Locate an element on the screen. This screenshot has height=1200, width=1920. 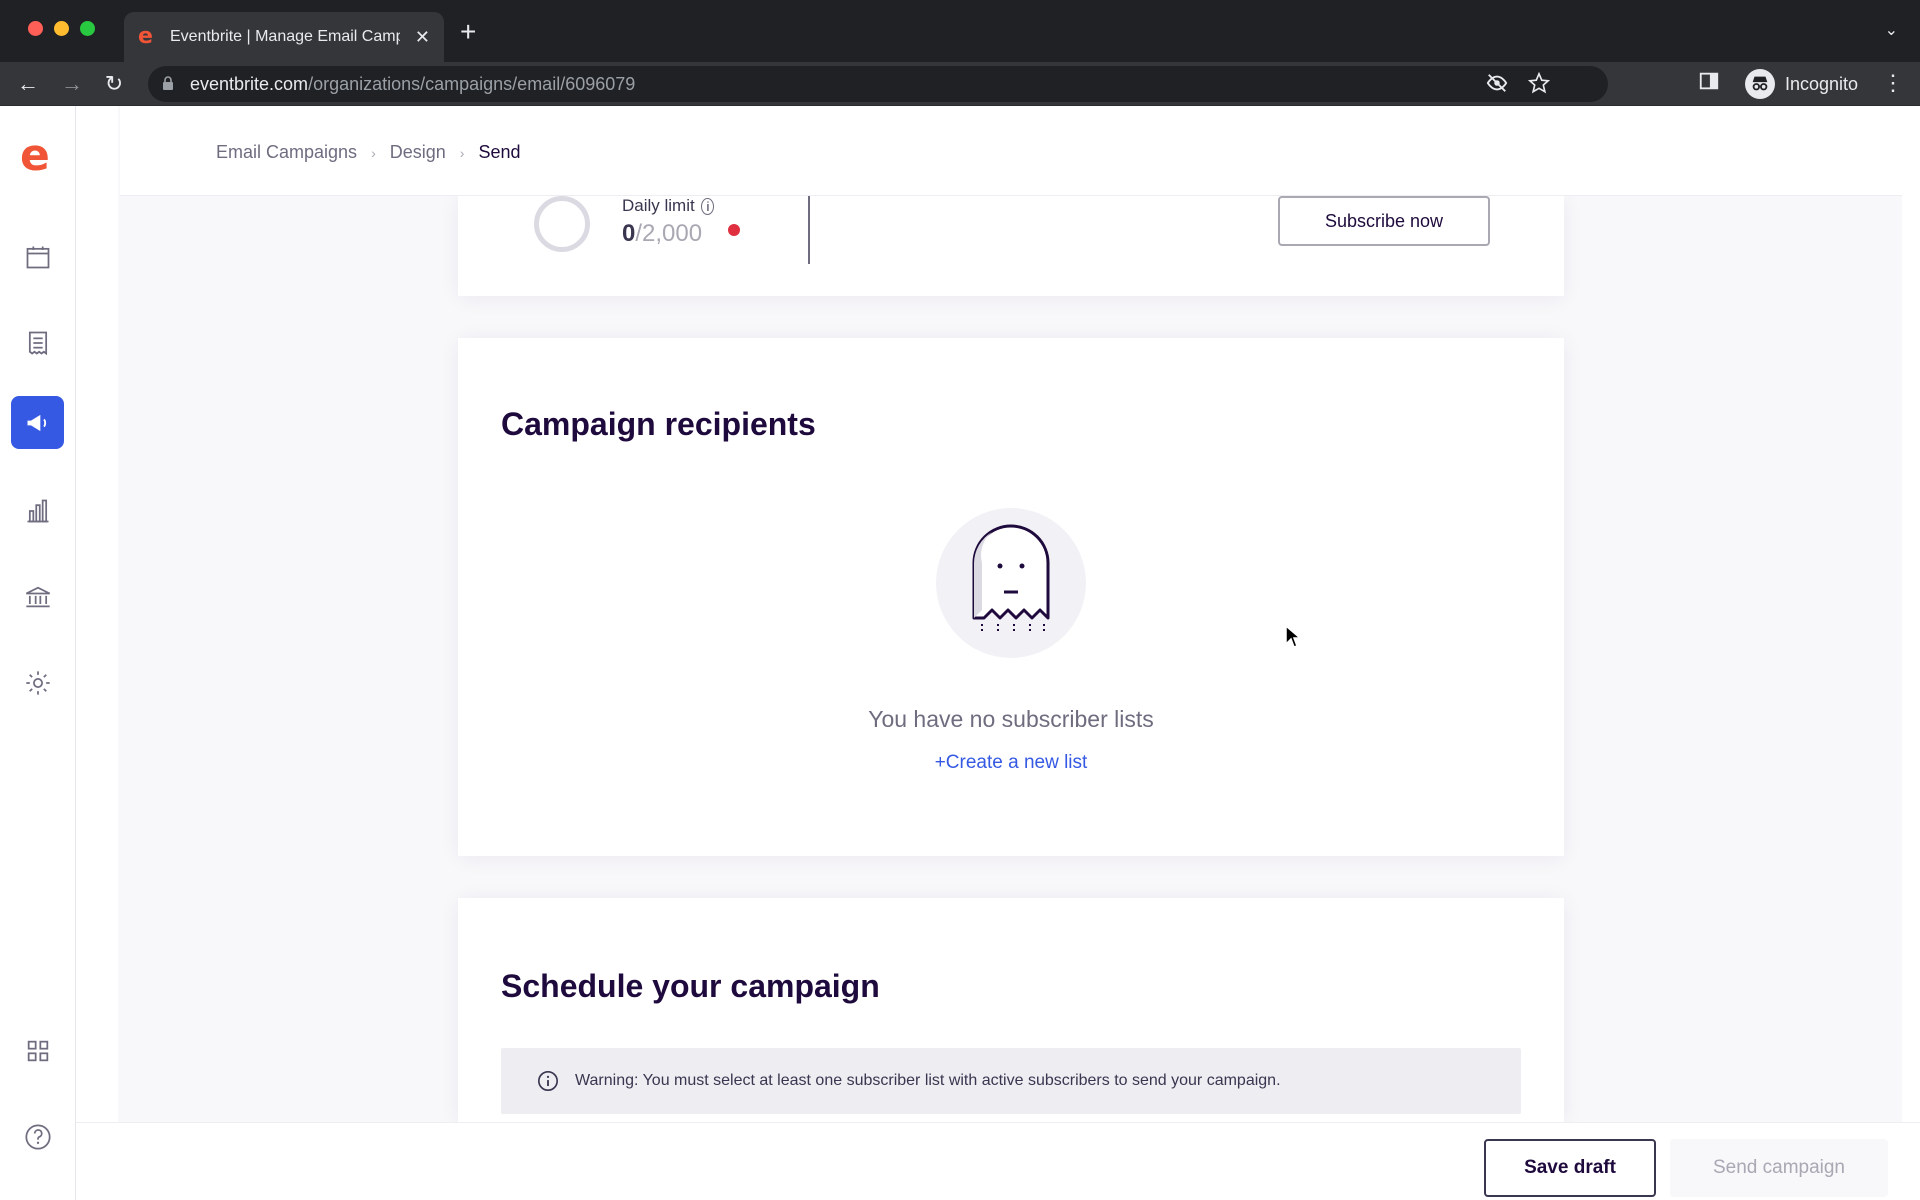
daily-limit-label: Daily limit i is located at coordinates (668, 206).